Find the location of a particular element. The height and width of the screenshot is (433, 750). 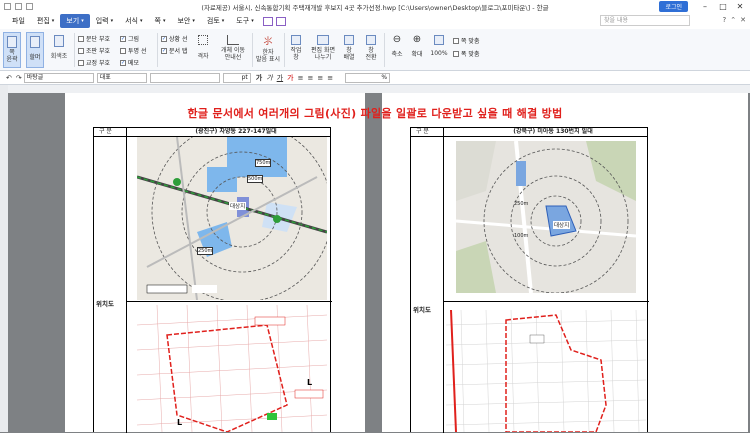

split-view-button: 편집 화면 나누기 is located at coordinates (323, 50).